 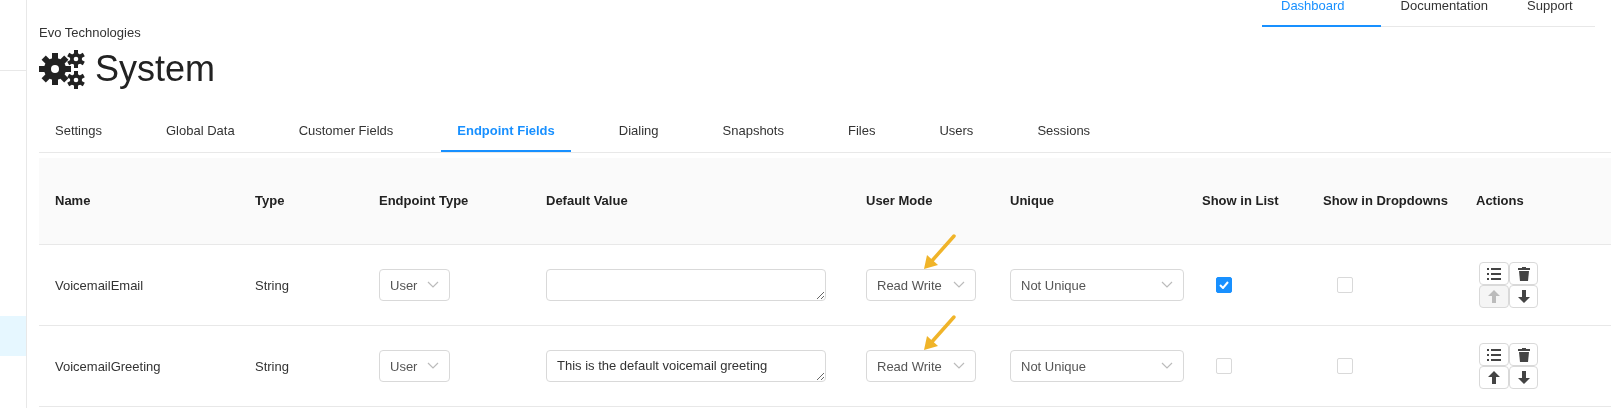 What do you see at coordinates (90, 33) in the screenshot?
I see `organization-name: Evo Technologies` at bounding box center [90, 33].